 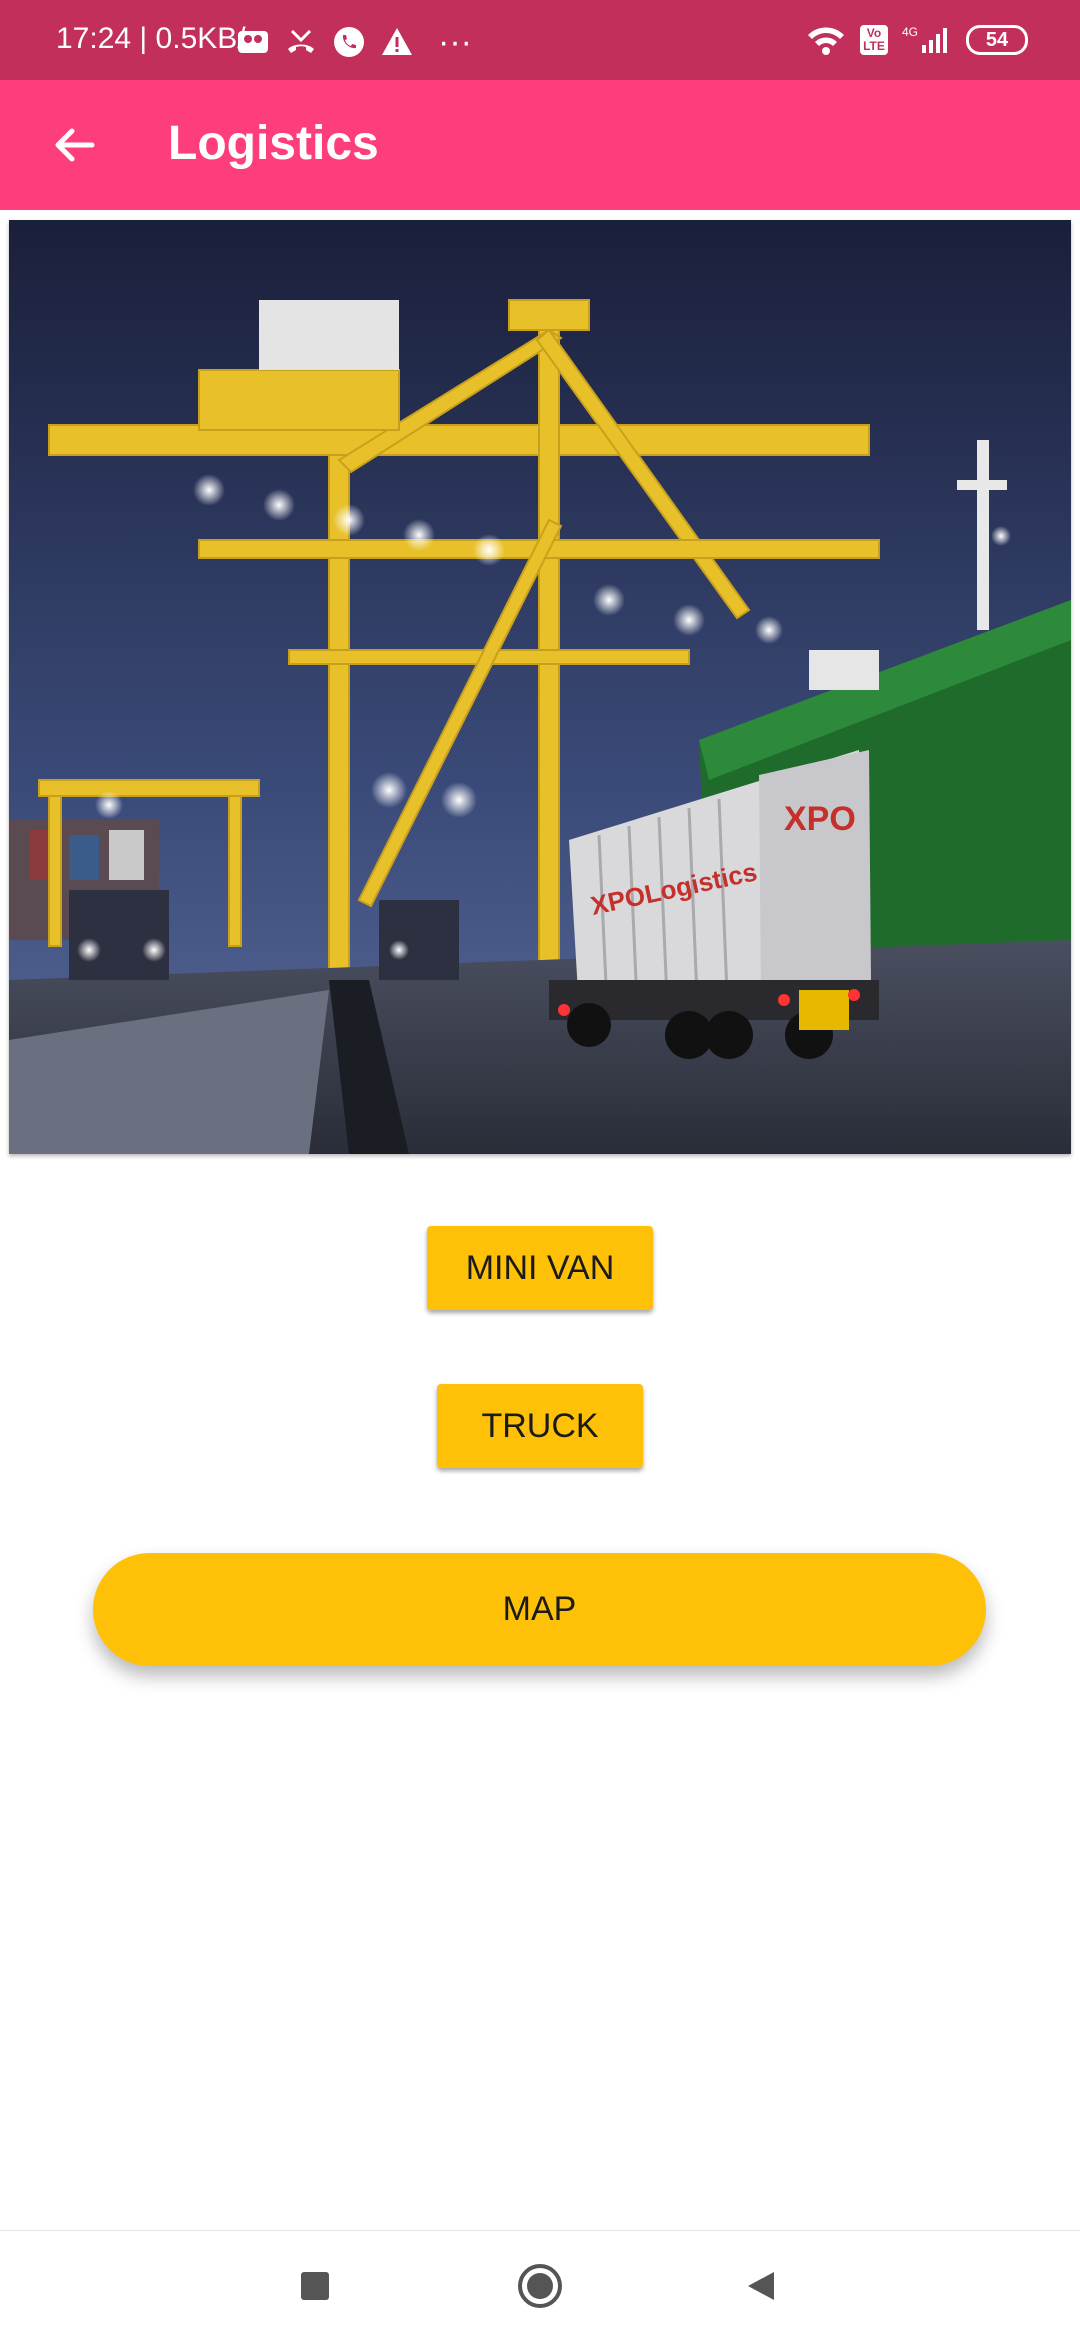 What do you see at coordinates (540, 145) in the screenshot?
I see `app-bar: Logistics` at bounding box center [540, 145].